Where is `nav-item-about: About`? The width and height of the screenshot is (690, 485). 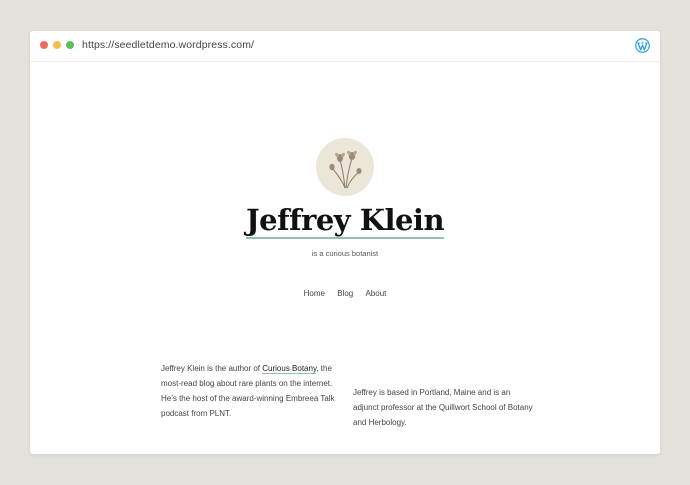
nav-item-about: About is located at coordinates (375, 293).